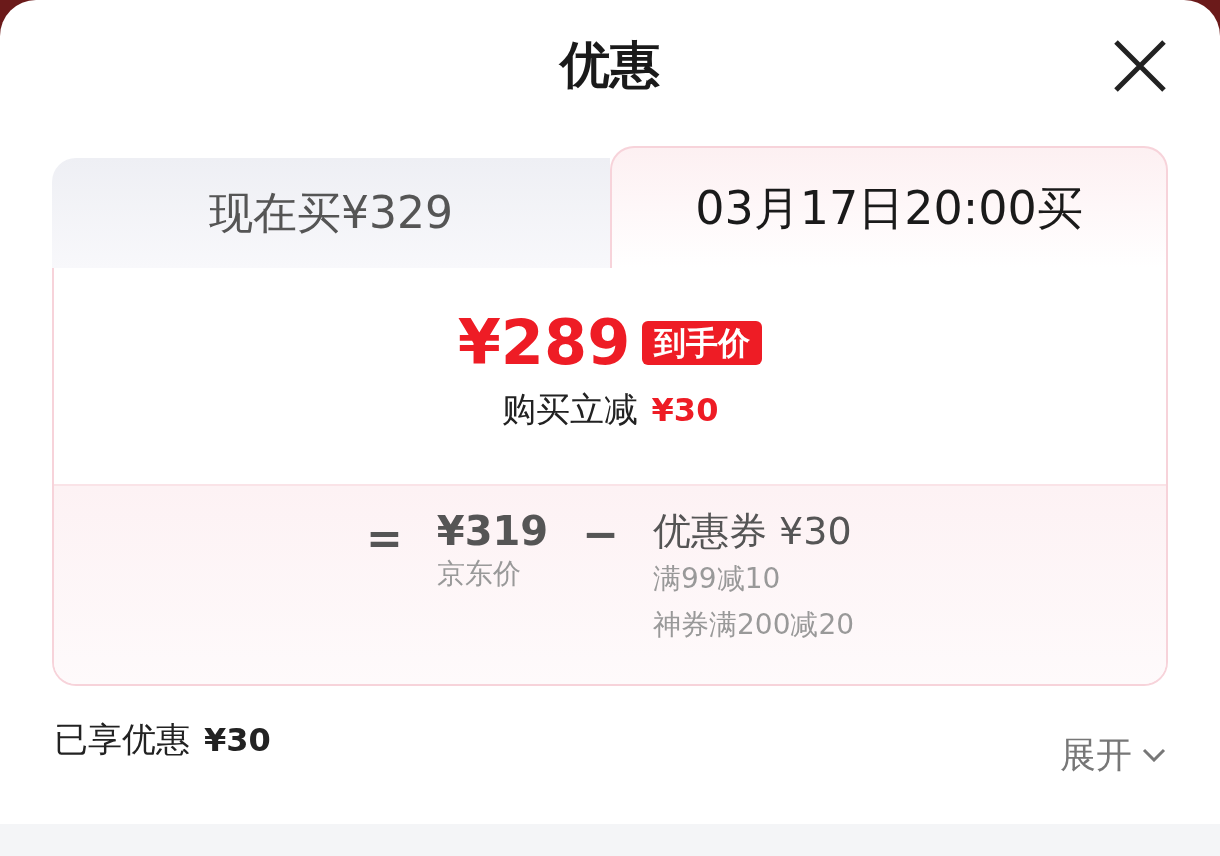 This screenshot has height=856, width=1220. I want to click on summary-label: 已享优惠, so click(122, 739).